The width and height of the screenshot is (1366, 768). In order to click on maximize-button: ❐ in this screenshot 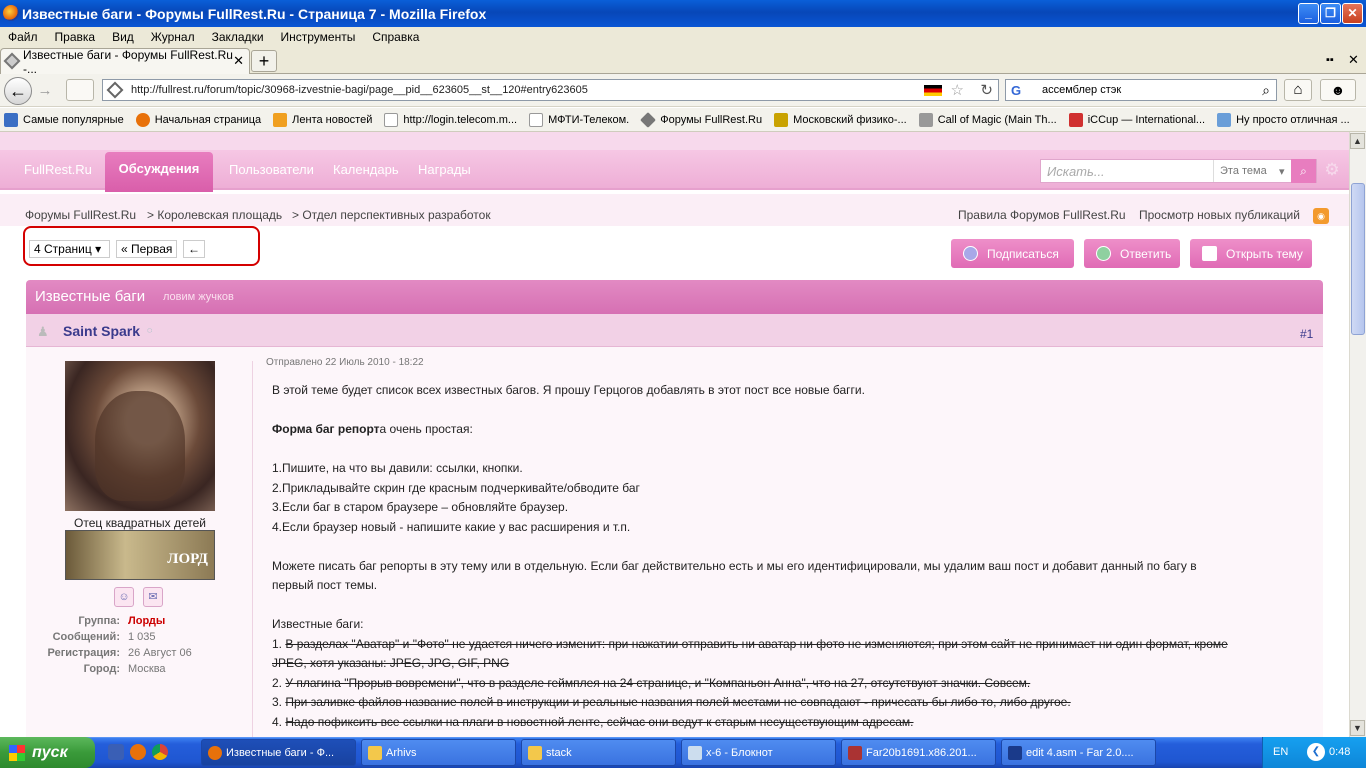, I will do `click(1330, 13)`.